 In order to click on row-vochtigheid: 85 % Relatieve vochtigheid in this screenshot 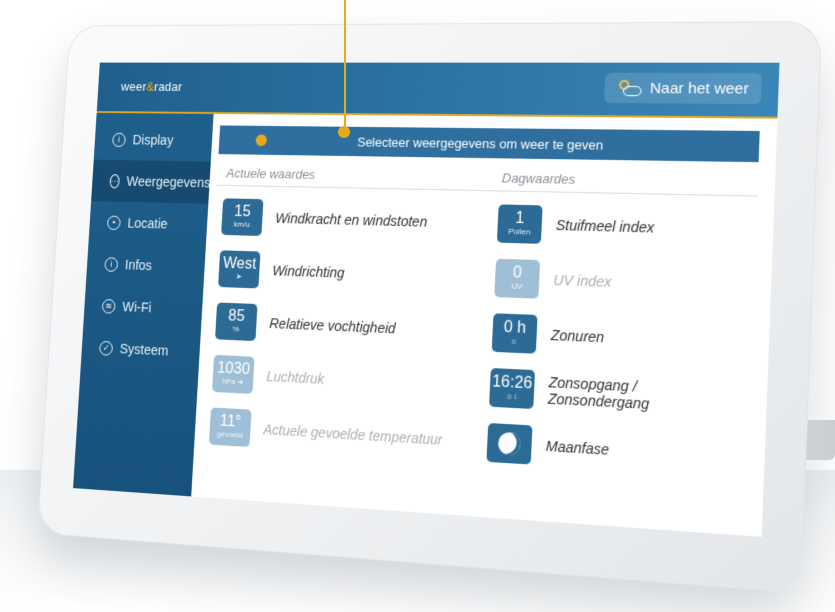, I will do `click(305, 324)`.